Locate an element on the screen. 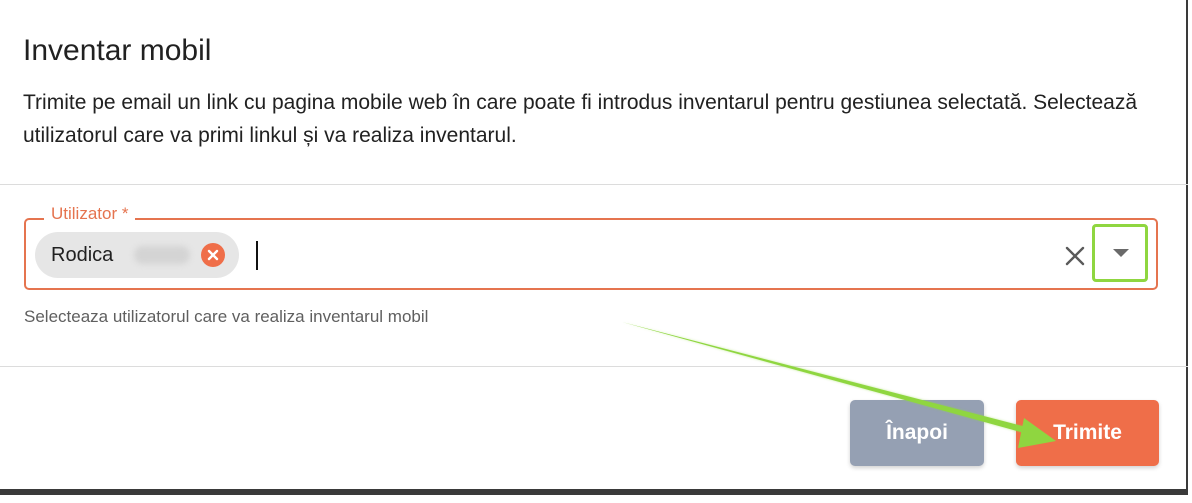 This screenshot has width=1192, height=503. text-caret is located at coordinates (257, 255).